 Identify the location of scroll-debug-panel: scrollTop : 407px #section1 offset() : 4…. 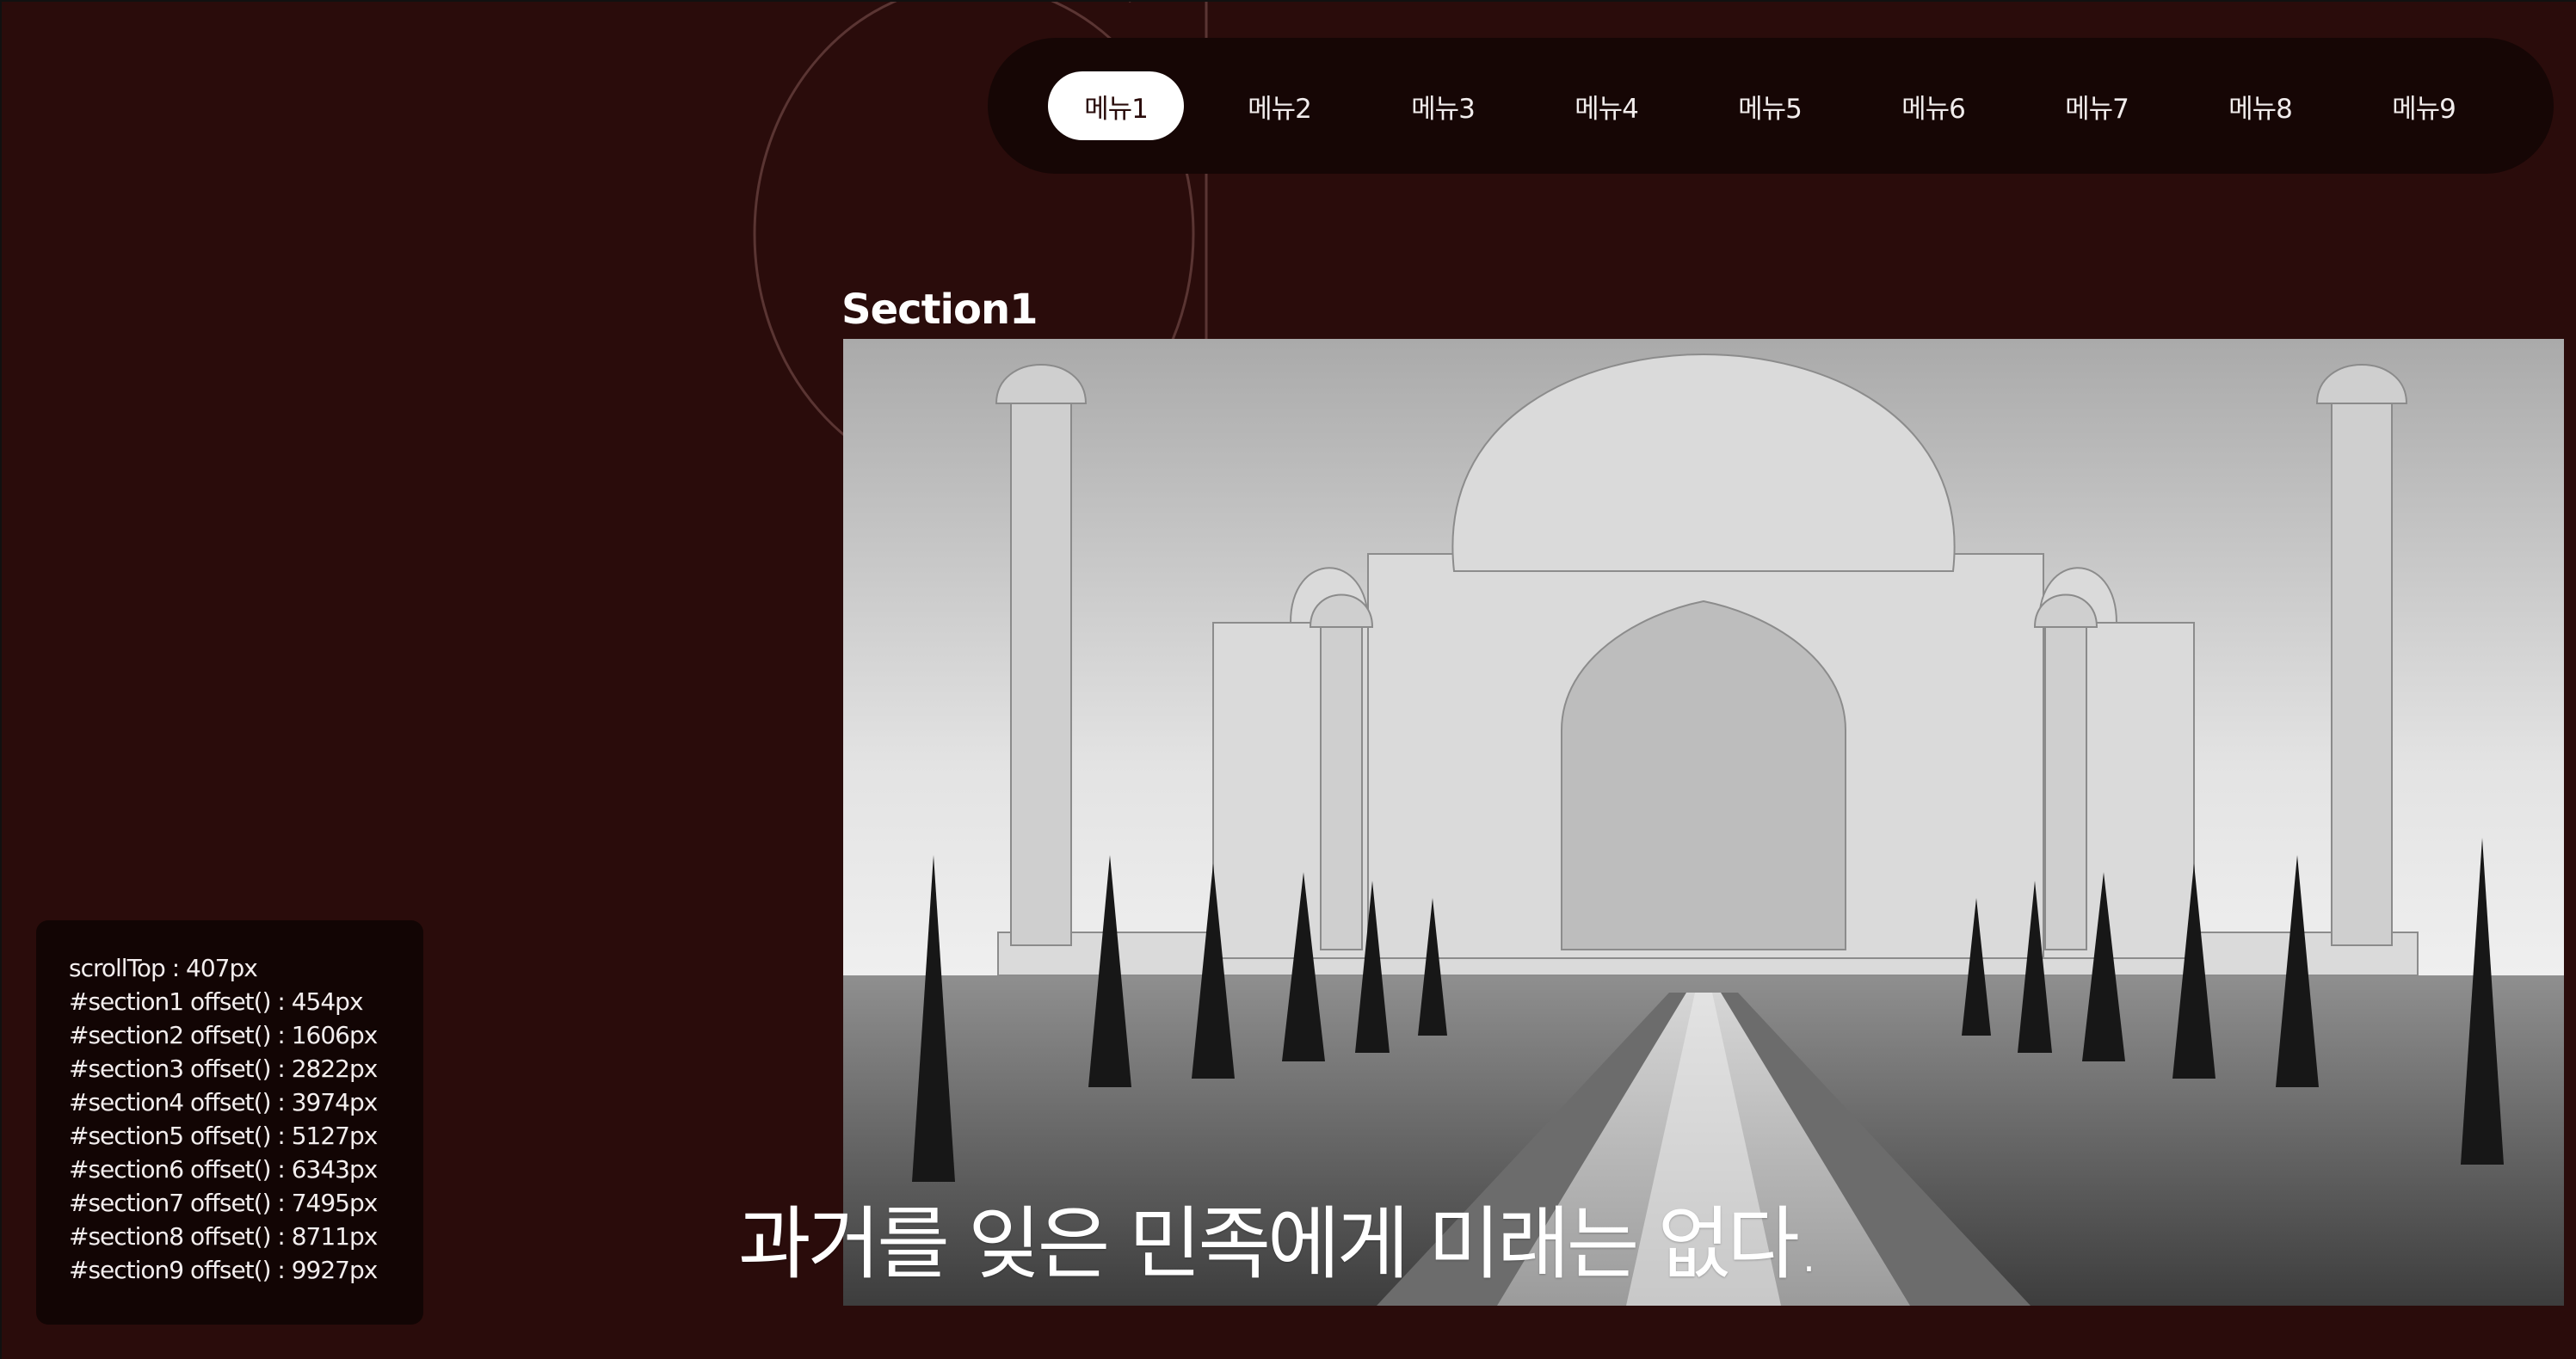
(229, 1122).